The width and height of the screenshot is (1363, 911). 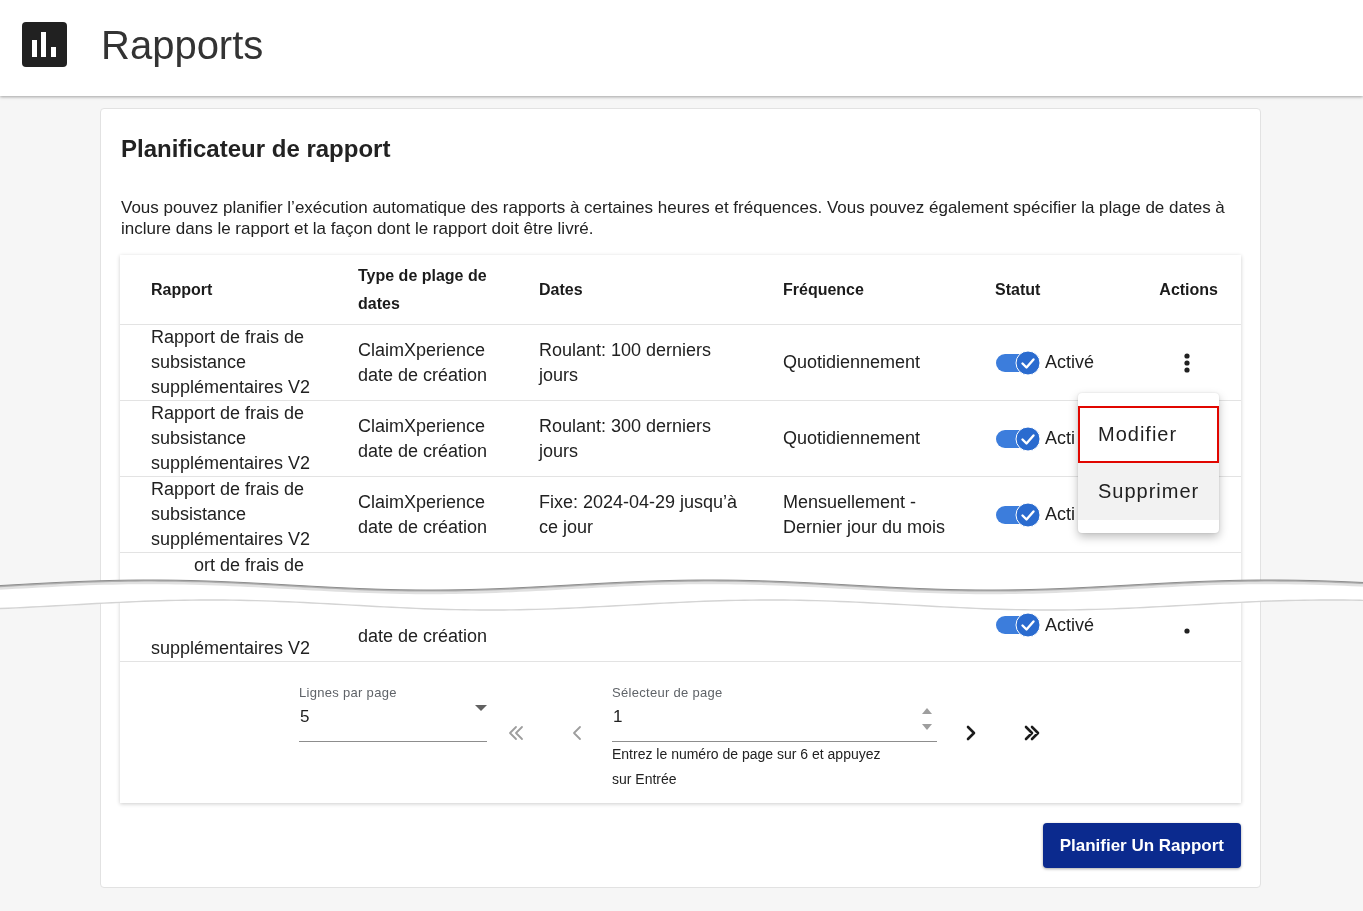 What do you see at coordinates (774, 713) in the screenshot?
I see `page-number-field: Sélecteur de page 1` at bounding box center [774, 713].